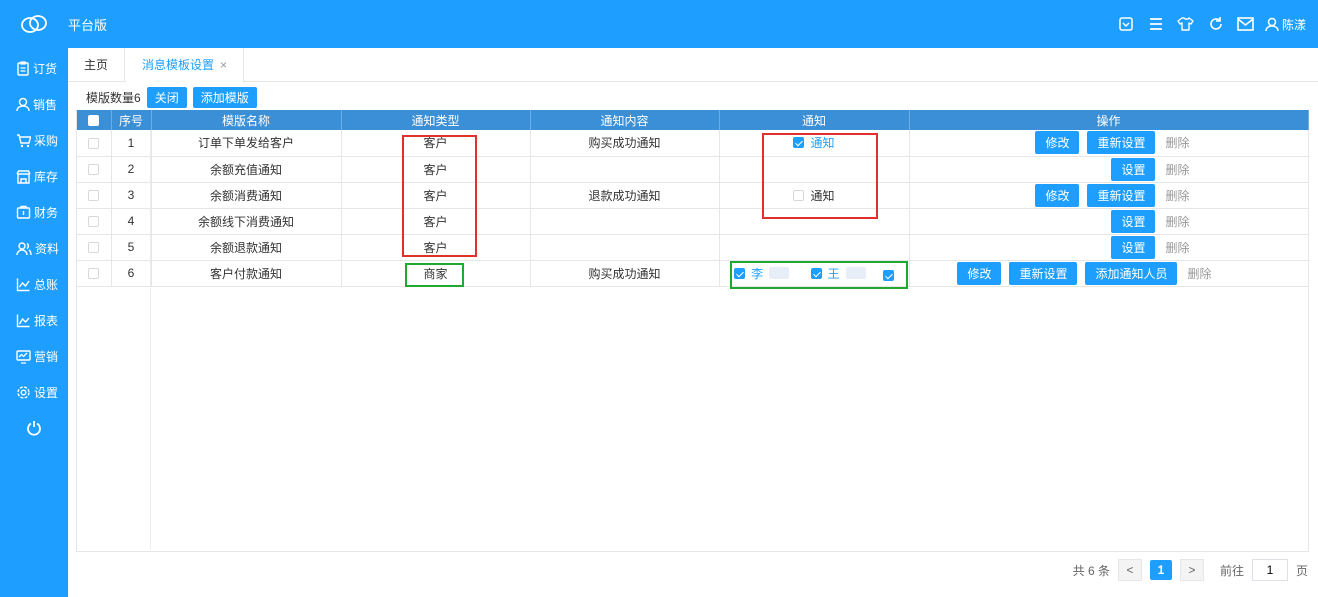 This screenshot has width=1318, height=597. What do you see at coordinates (1272, 24) in the screenshot?
I see `user-icon` at bounding box center [1272, 24].